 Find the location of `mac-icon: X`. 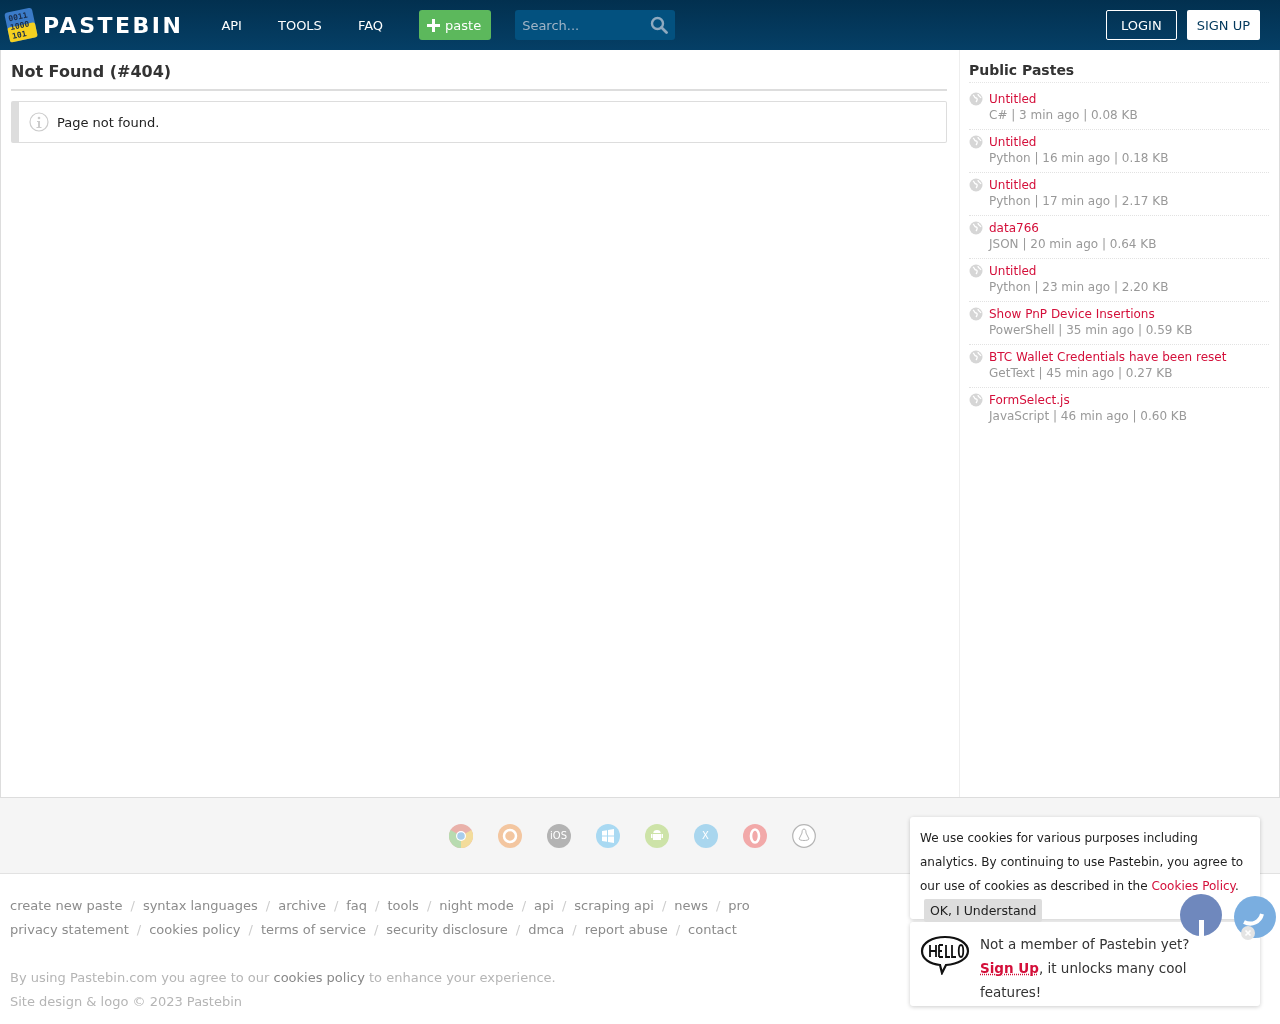

mac-icon: X is located at coordinates (705, 835).